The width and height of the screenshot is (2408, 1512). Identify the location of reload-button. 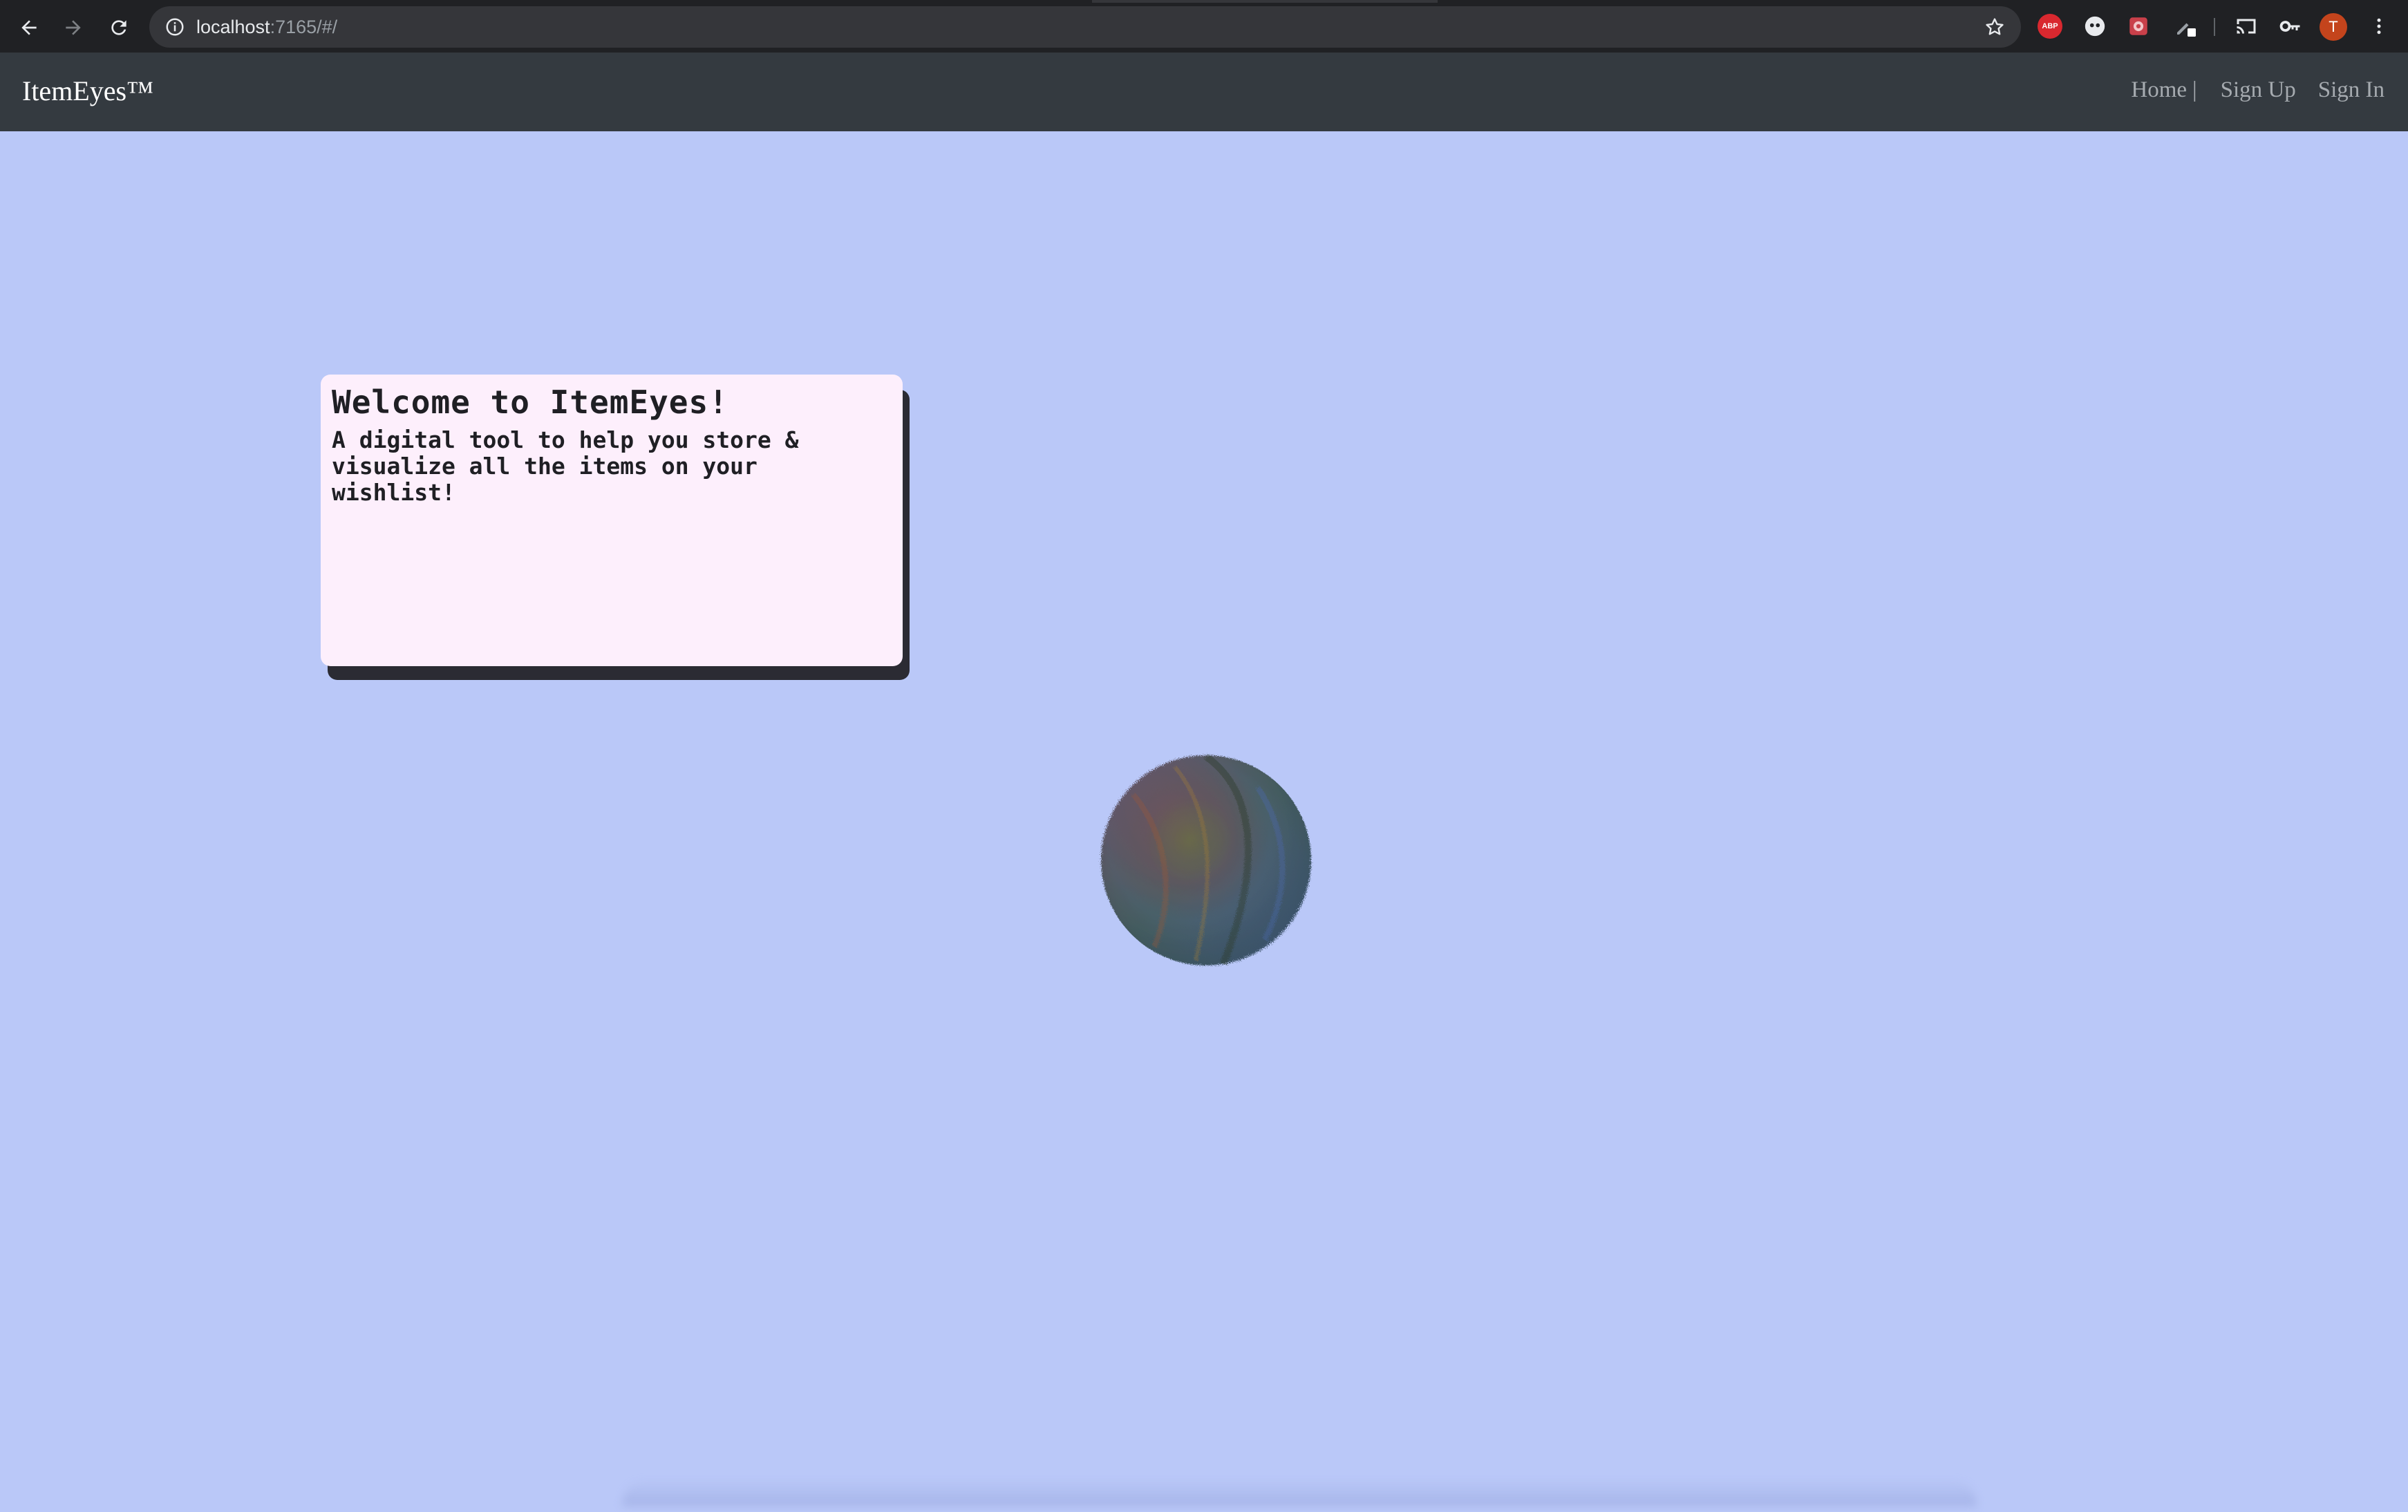
(119, 27).